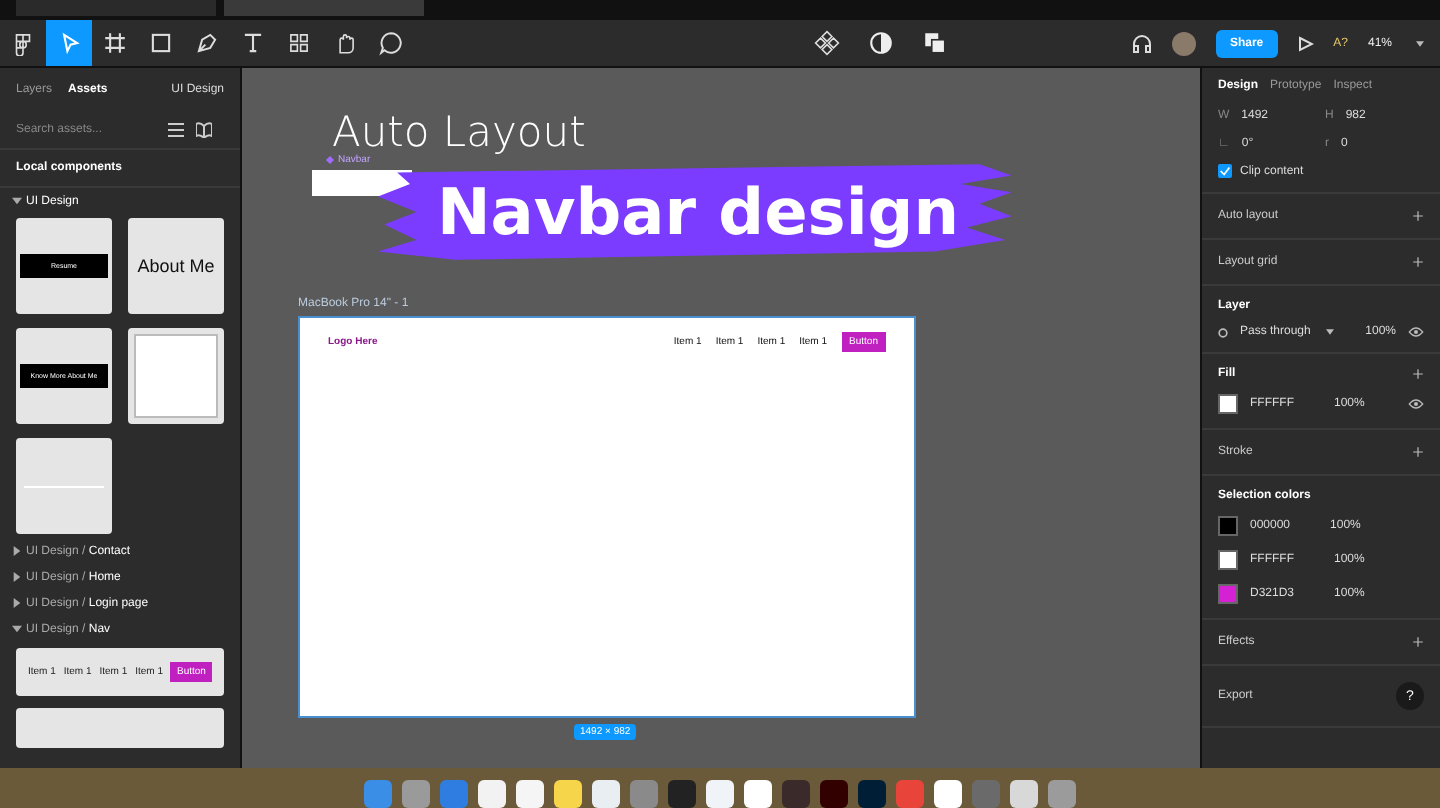 The height and width of the screenshot is (808, 1440). What do you see at coordinates (1223, 332) in the screenshot?
I see `blend-icon` at bounding box center [1223, 332].